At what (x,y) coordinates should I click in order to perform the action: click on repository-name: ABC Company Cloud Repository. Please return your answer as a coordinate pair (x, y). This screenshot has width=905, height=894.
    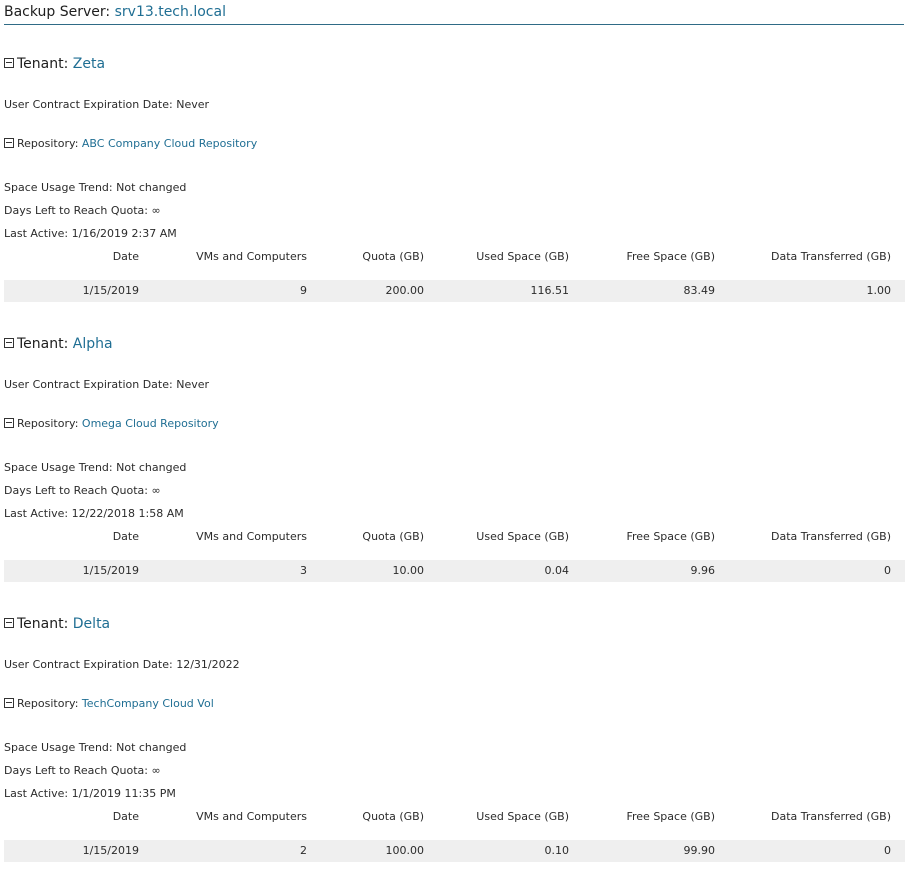
    Looking at the image, I should click on (169, 143).